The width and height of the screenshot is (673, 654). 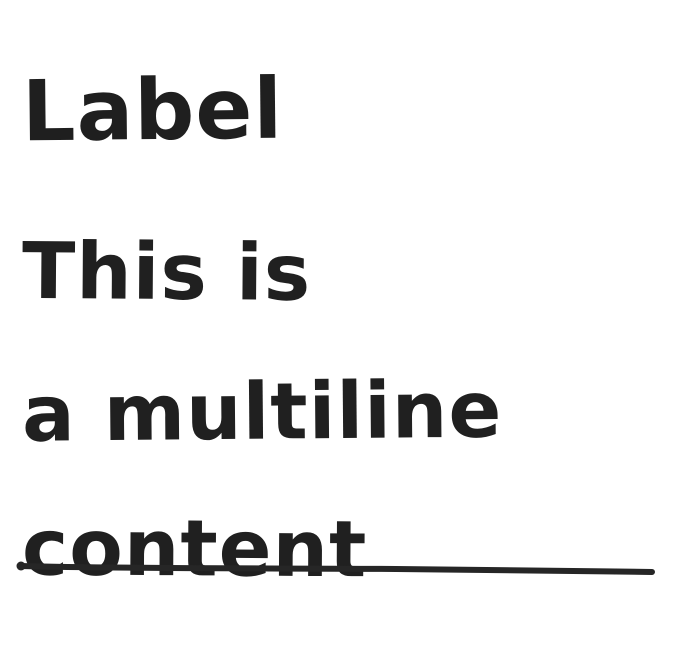 What do you see at coordinates (166, 272) in the screenshot?
I see `content-line: This is` at bounding box center [166, 272].